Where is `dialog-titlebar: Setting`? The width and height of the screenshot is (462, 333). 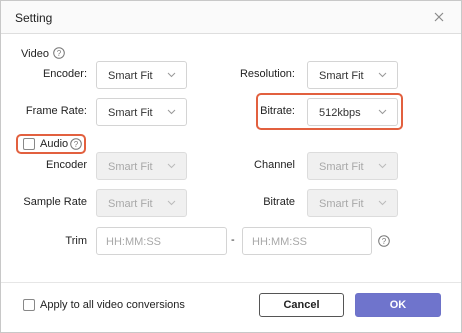
dialog-titlebar: Setting is located at coordinates (231, 17).